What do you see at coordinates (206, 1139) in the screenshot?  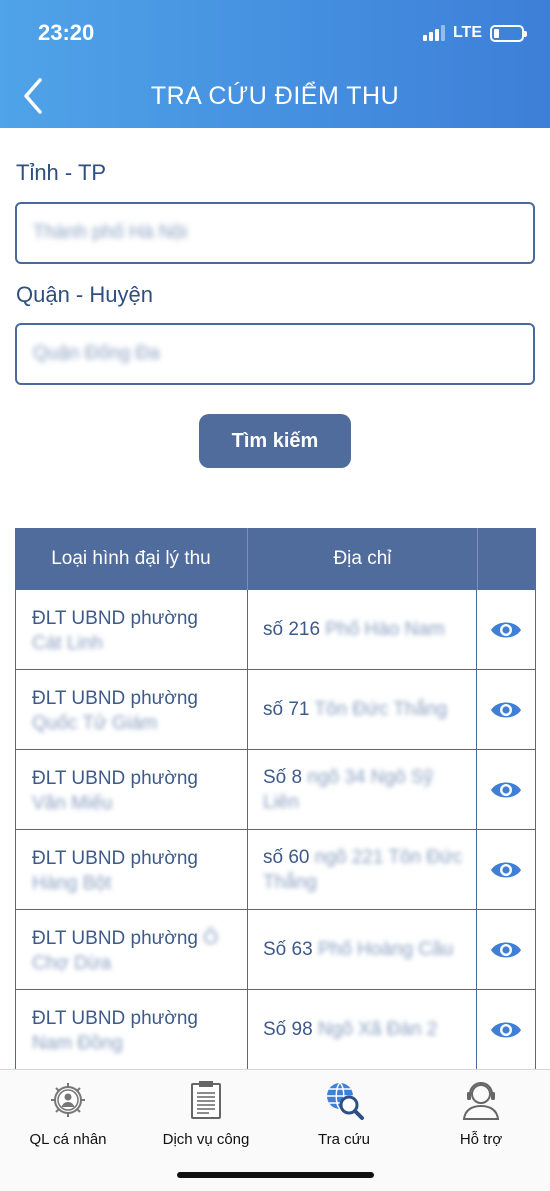 I see `tab-label: Dịch vụ công` at bounding box center [206, 1139].